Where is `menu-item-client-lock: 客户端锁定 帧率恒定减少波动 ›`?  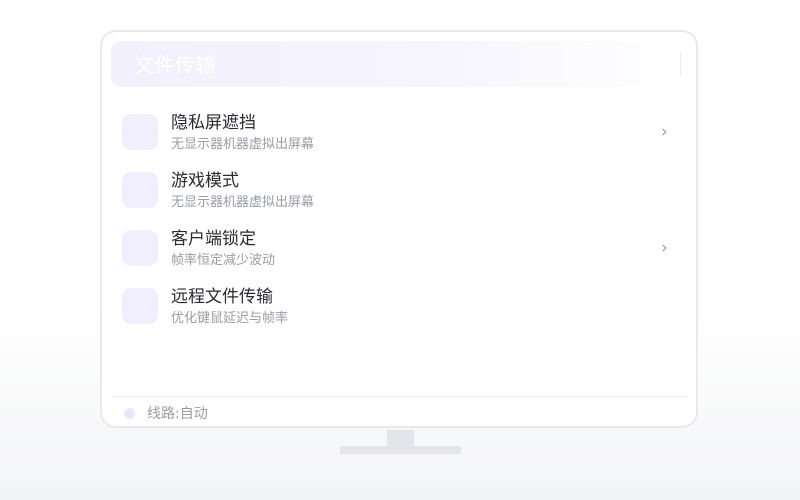
menu-item-client-lock: 客户端锁定 帧率恒定减少波动 › is located at coordinates (394, 248).